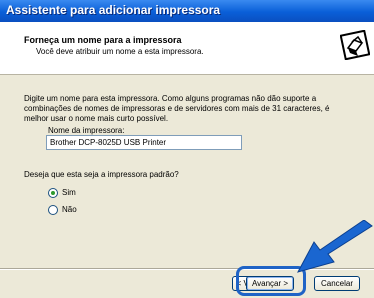 This screenshot has width=374, height=298. What do you see at coordinates (144, 142) in the screenshot?
I see `printer-name-input` at bounding box center [144, 142].